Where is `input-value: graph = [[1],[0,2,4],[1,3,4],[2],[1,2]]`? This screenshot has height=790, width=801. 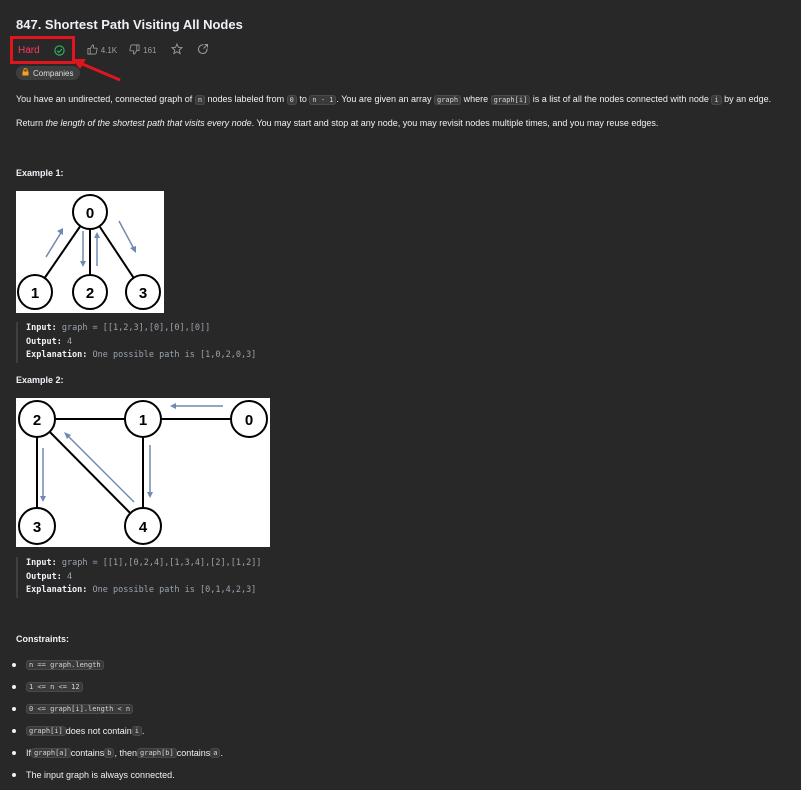 input-value: graph = [[1],[0,2,4],[1,3,4],[2],[1,2]] is located at coordinates (161, 563).